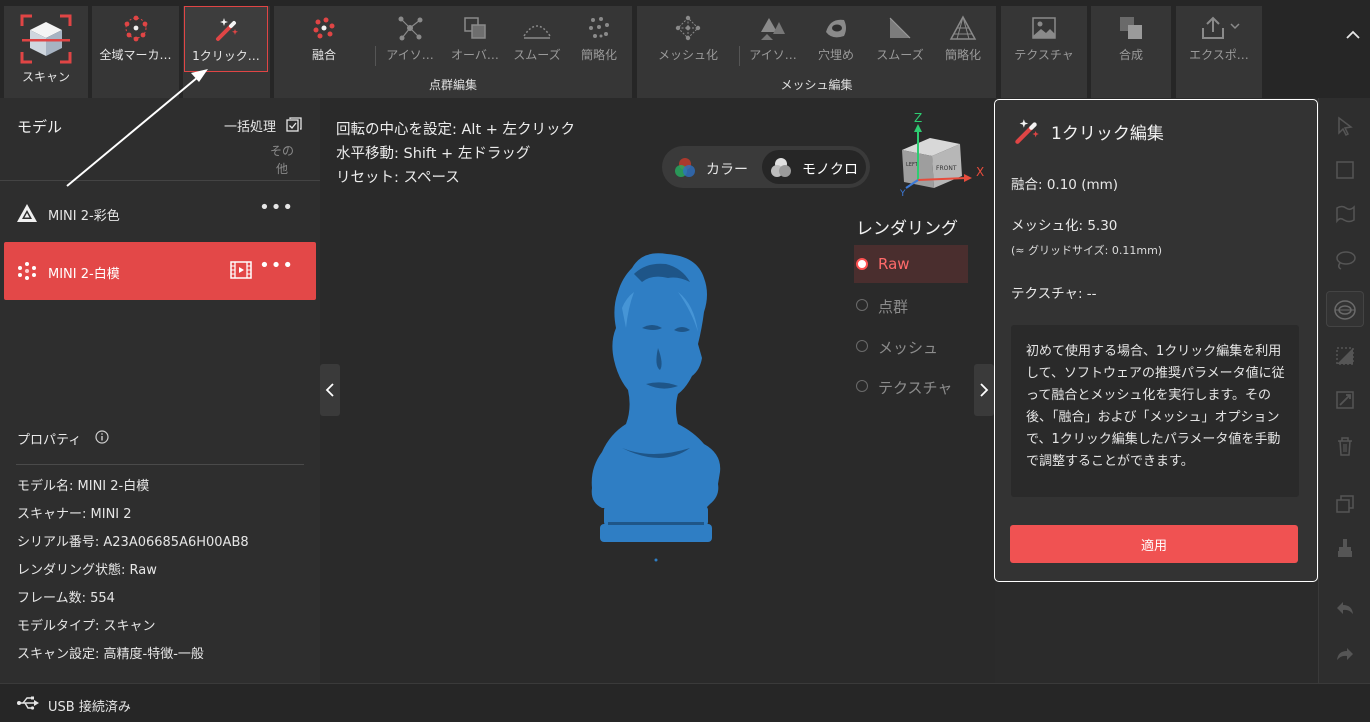  What do you see at coordinates (160, 271) in the screenshot?
I see `model-item-white: MINI 2-白模 •••` at bounding box center [160, 271].